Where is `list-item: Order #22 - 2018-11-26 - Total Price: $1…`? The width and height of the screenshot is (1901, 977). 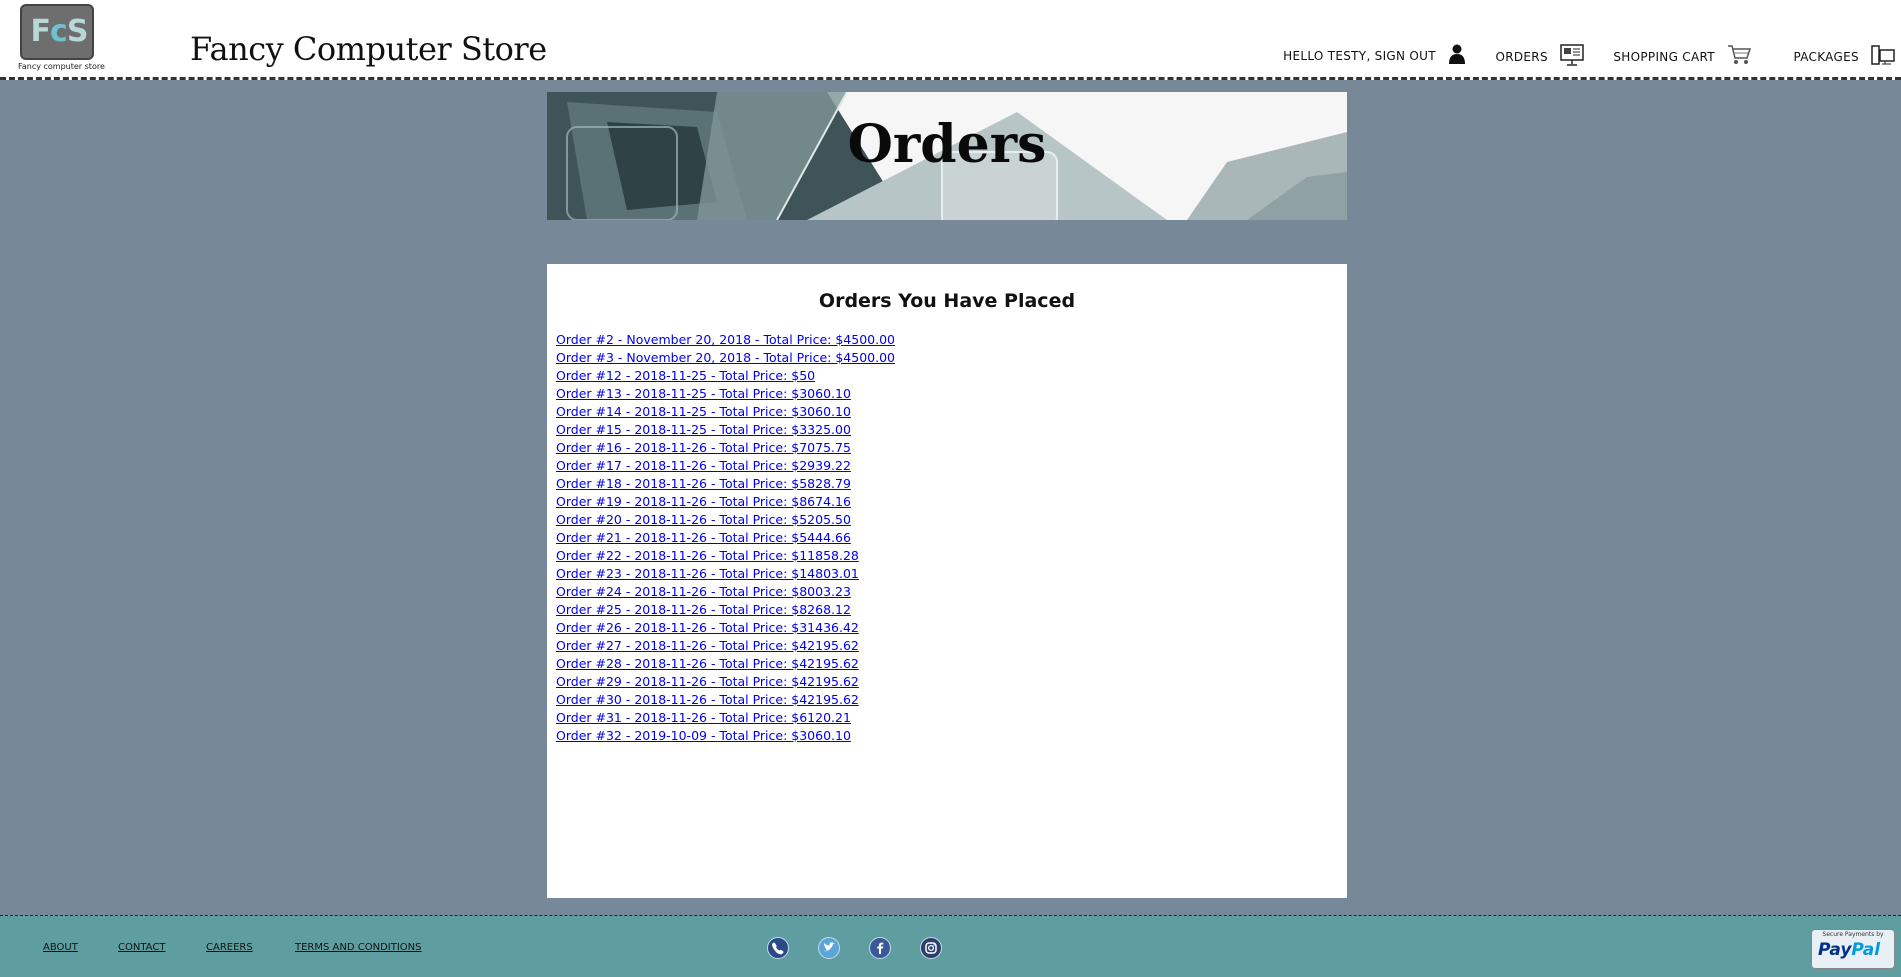 list-item: Order #22 - 2018-11-26 - Total Price: $1… is located at coordinates (725, 555).